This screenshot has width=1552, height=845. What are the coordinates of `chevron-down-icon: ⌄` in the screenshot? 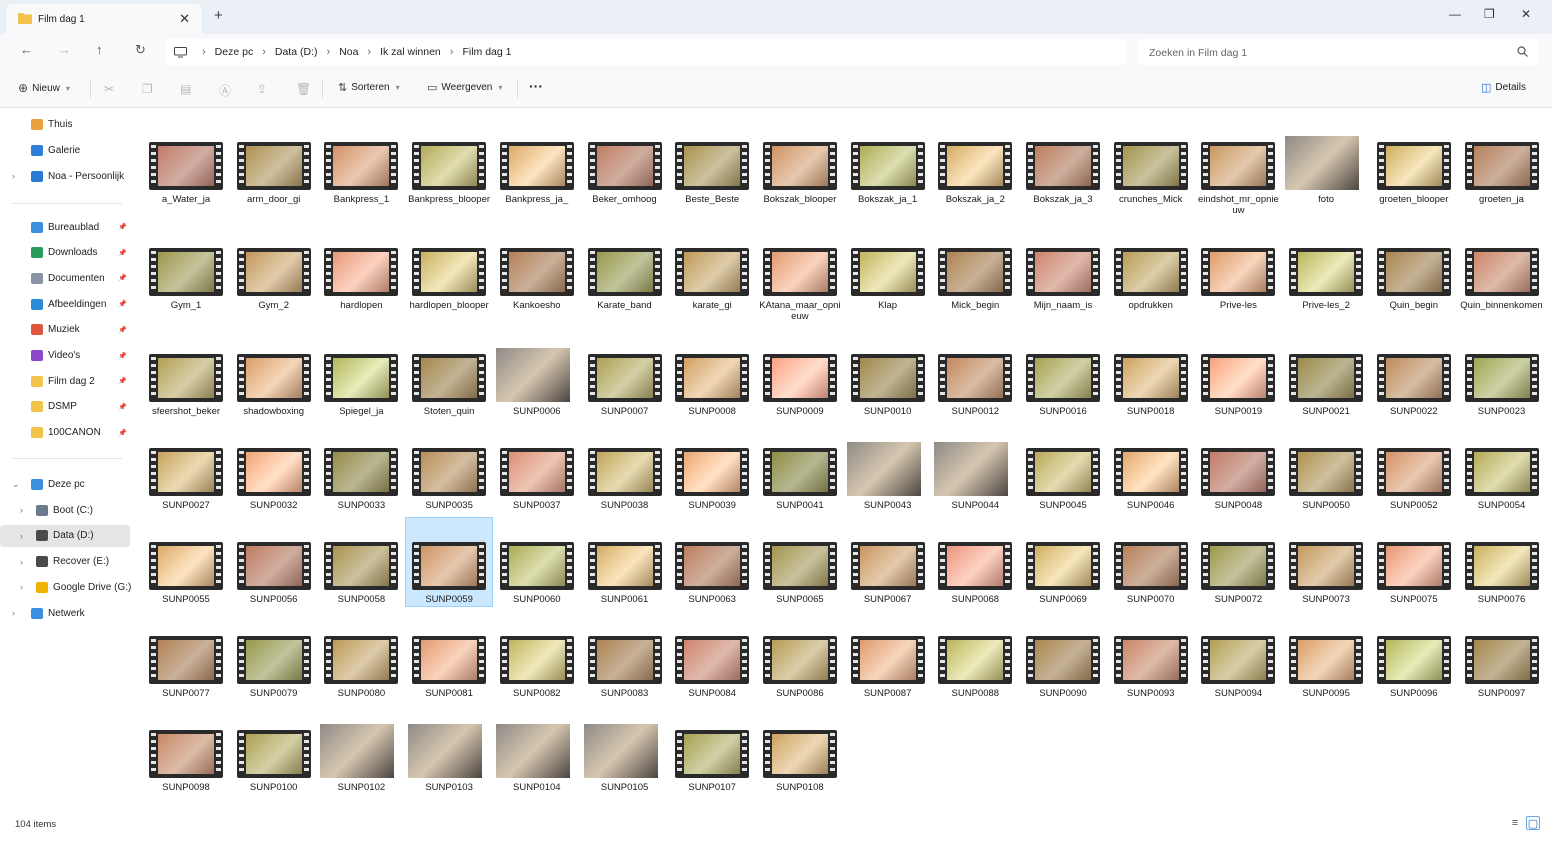 It's located at (16, 484).